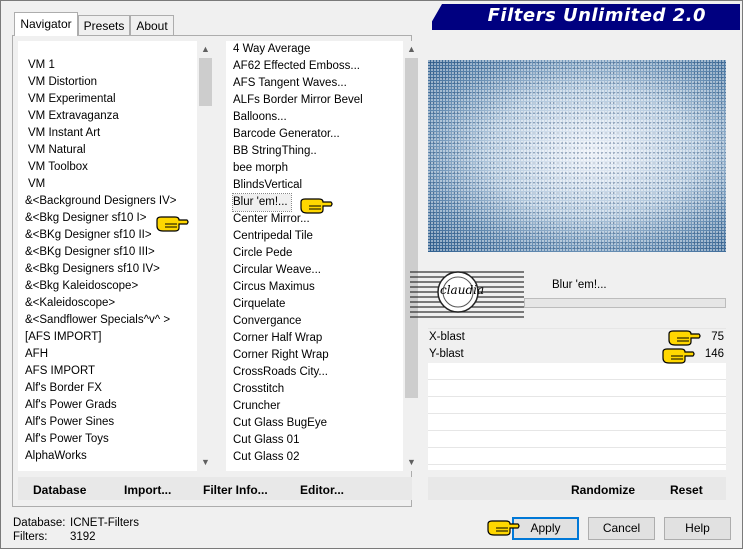  I want to click on list-item: &<Bkg Kaleidoscope>, so click(81, 286).